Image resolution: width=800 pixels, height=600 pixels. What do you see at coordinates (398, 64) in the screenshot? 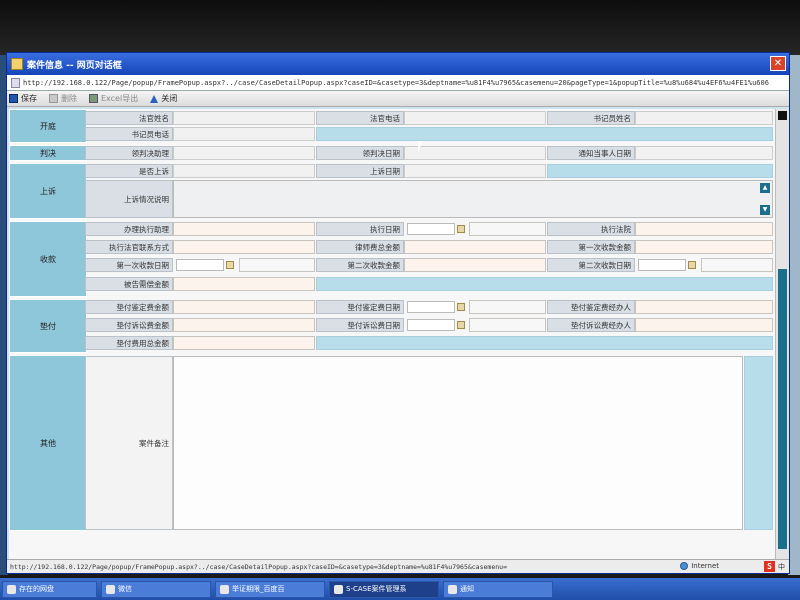
I see `title-bar: 案件信息 -- 网页对话框` at bounding box center [398, 64].